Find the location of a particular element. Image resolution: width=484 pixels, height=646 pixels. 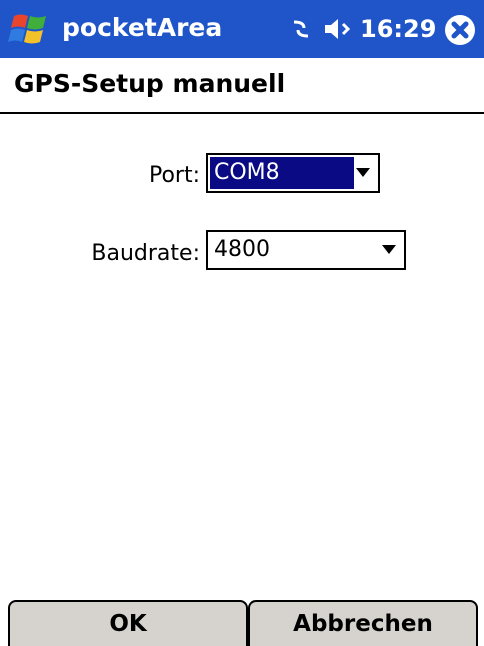

connectivity-icon is located at coordinates (301, 29).